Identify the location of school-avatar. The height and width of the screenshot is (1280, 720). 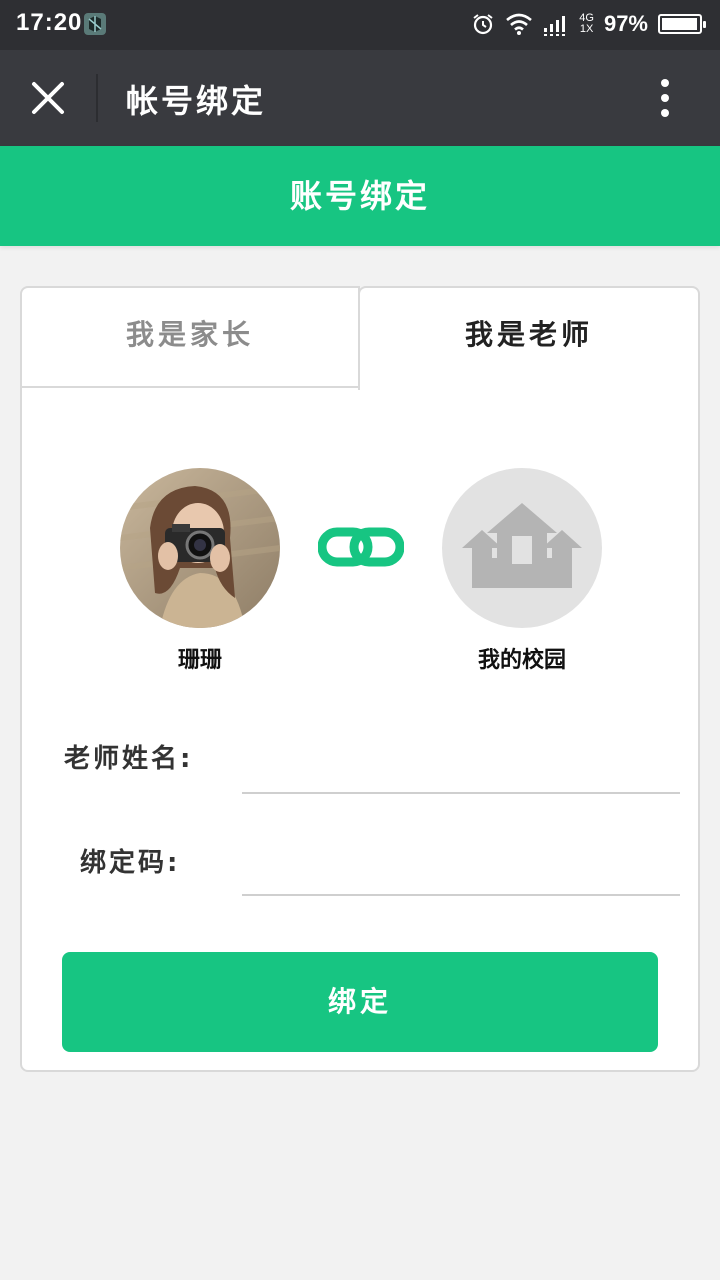
(522, 548).